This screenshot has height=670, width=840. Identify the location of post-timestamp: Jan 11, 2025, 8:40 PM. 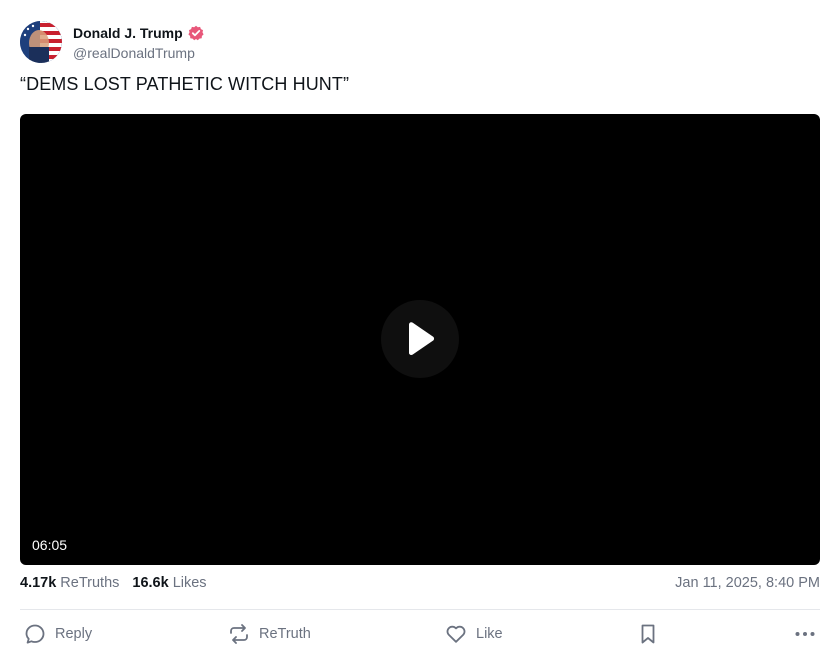
(747, 583).